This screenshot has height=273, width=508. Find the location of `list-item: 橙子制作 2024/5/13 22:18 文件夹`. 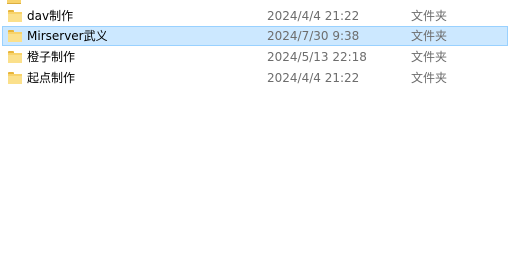

list-item: 橙子制作 2024/5/13 22:18 文件夹 is located at coordinates (255, 57).